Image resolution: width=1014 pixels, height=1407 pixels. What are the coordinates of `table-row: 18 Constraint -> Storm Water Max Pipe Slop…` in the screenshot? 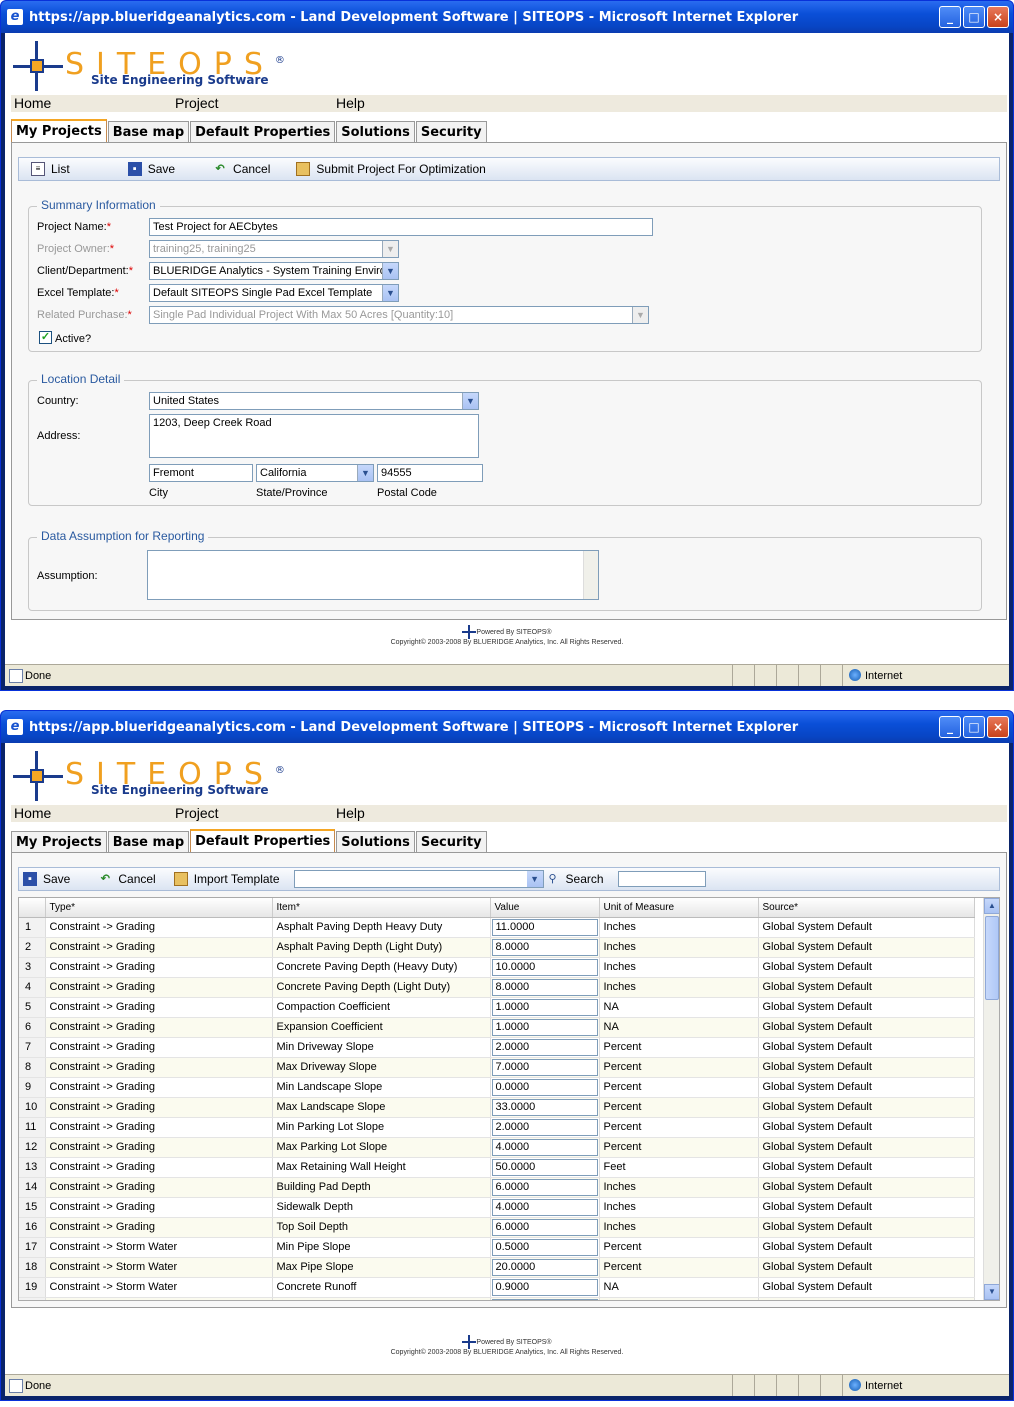 It's located at (497, 1267).